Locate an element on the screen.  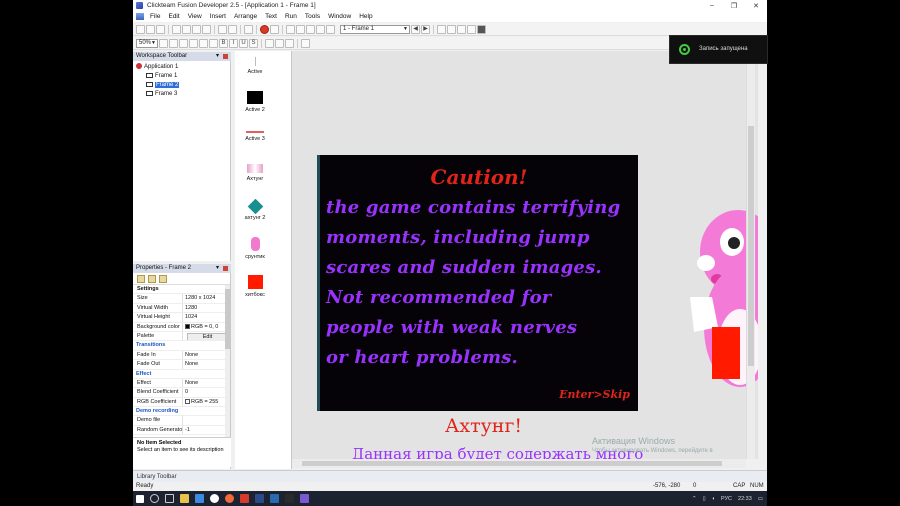
property-row: Blend Coefficient 0 is located at coordinates (181, 393).